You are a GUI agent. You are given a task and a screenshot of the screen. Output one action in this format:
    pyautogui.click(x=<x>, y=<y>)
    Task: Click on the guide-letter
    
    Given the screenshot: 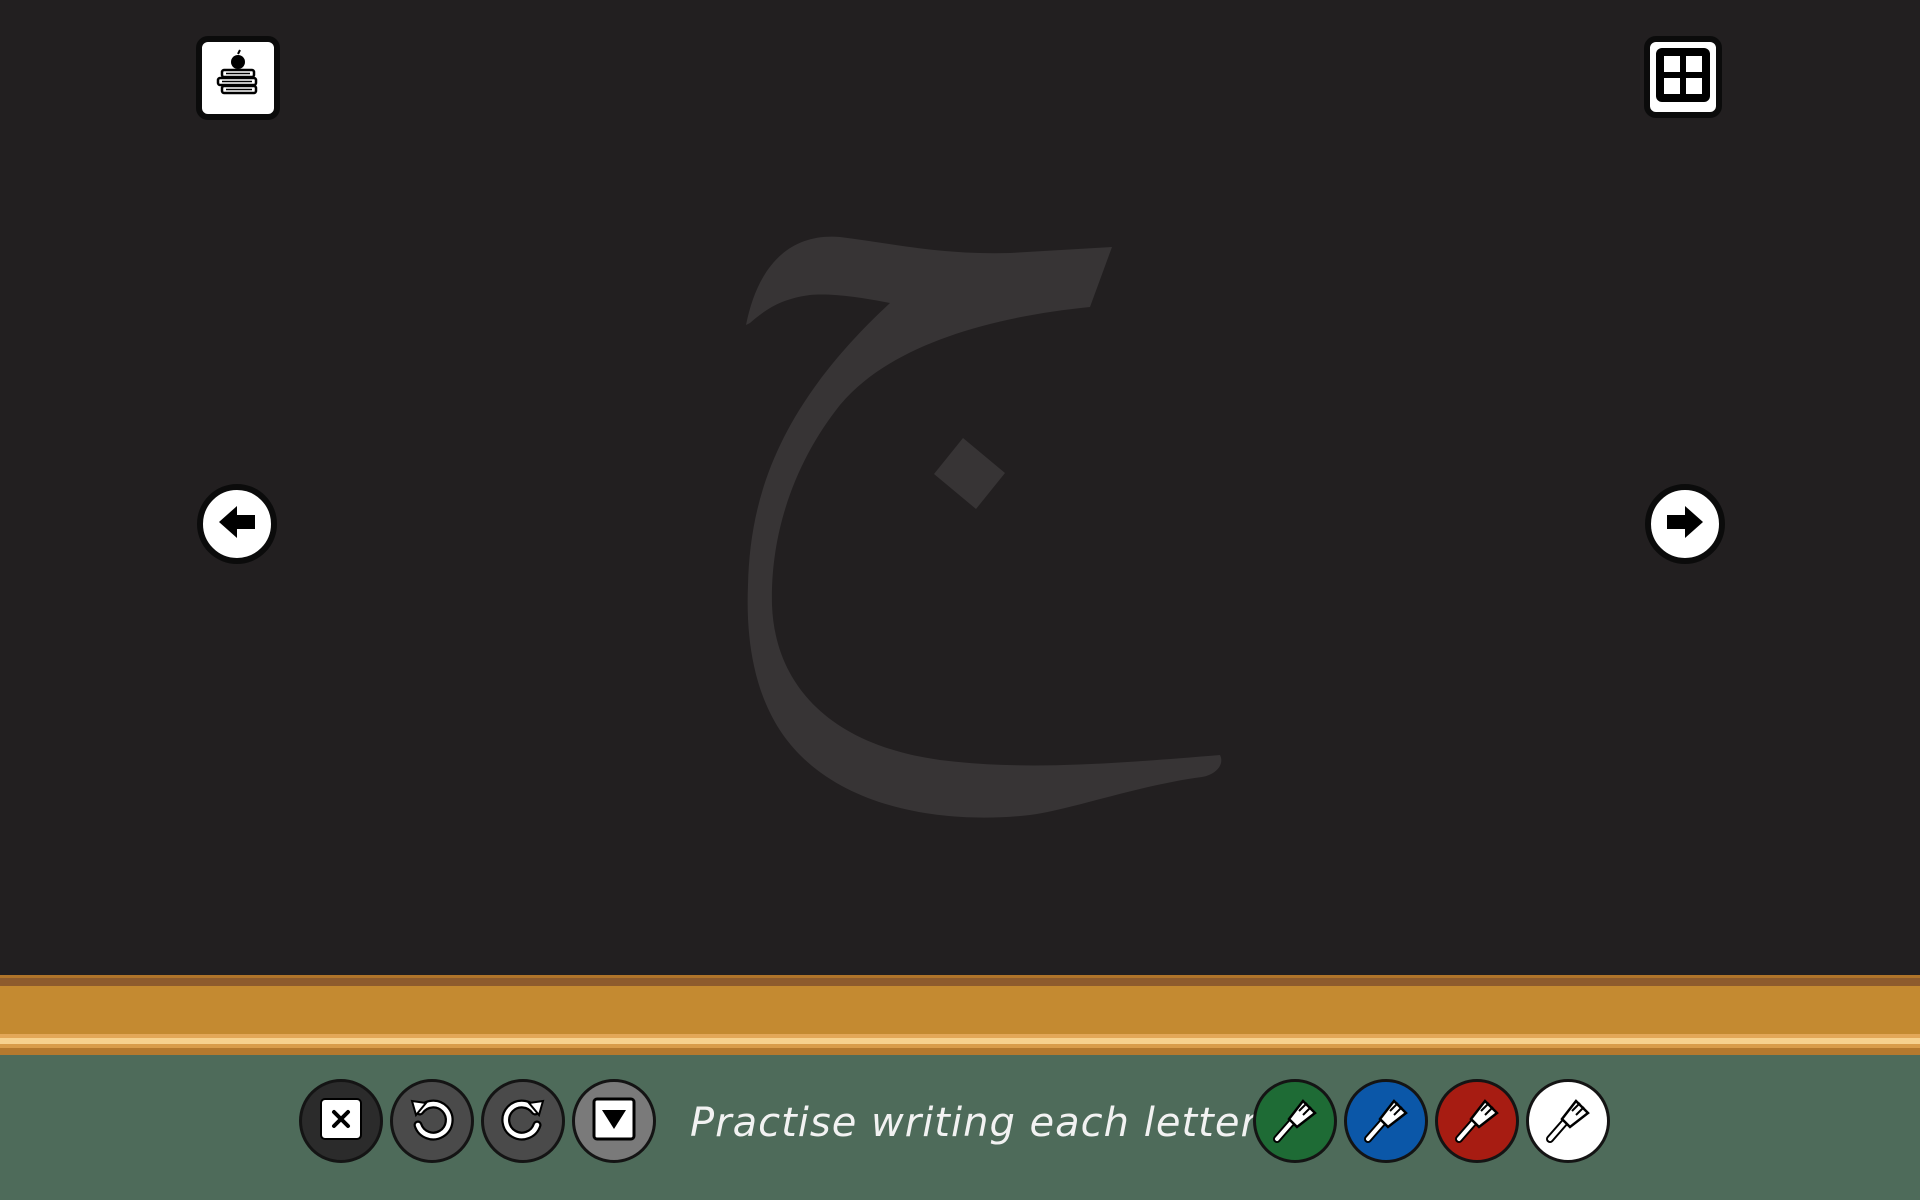 What is the action you would take?
    pyautogui.click(x=990, y=527)
    